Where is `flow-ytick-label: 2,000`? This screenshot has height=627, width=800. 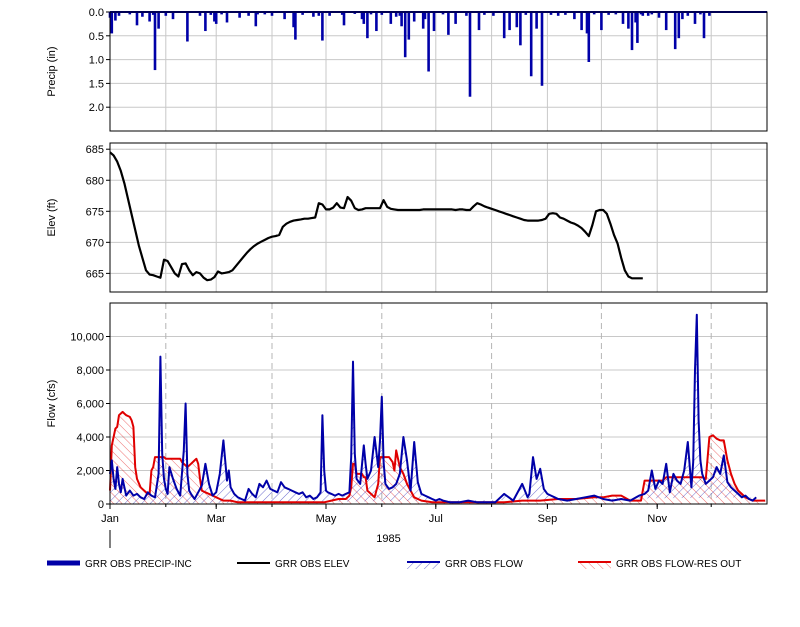 flow-ytick-label: 2,000 is located at coordinates (90, 472).